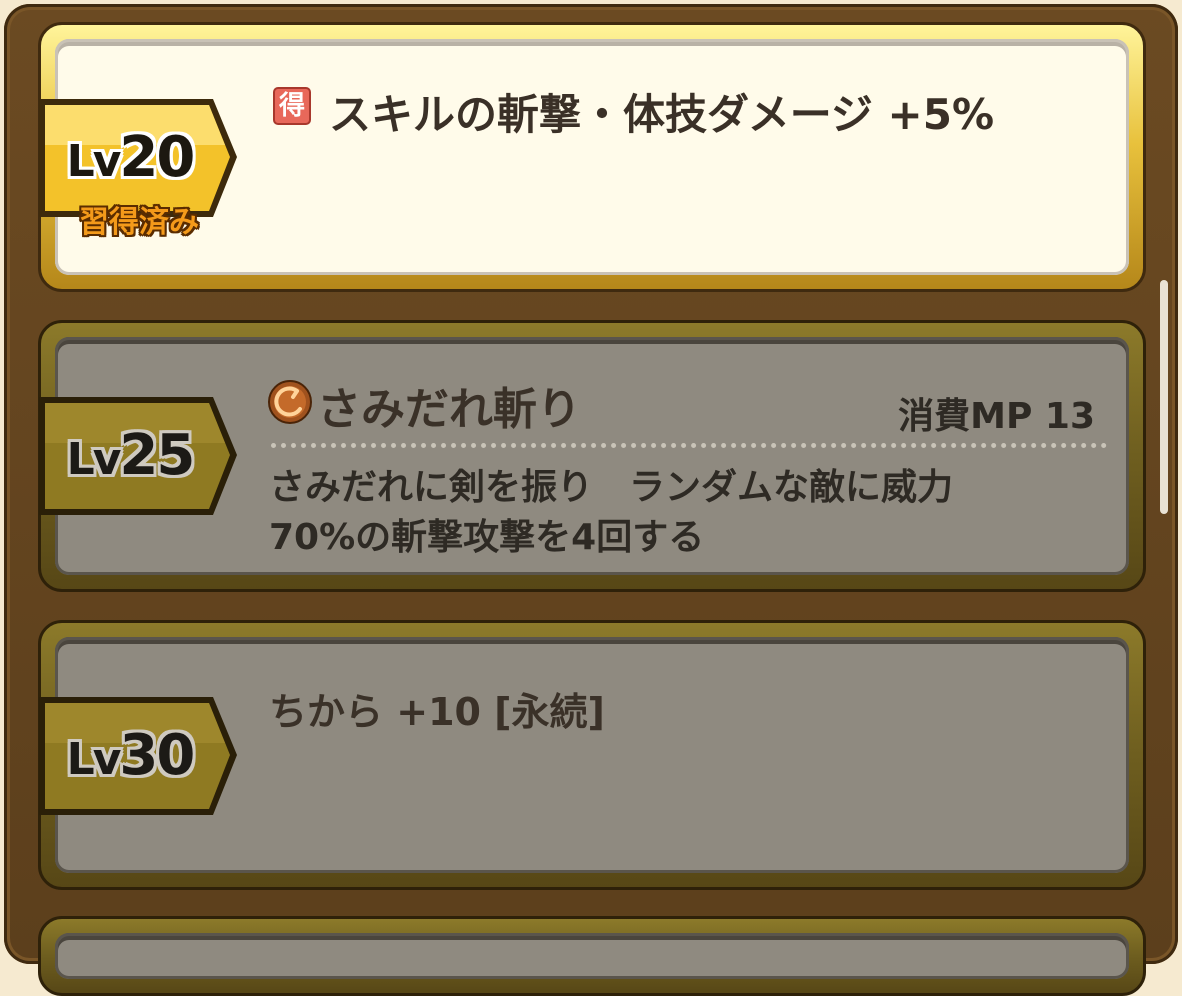 Image resolution: width=1182 pixels, height=996 pixels. What do you see at coordinates (139, 222) in the screenshot?
I see `learned-status-label: 習得済み` at bounding box center [139, 222].